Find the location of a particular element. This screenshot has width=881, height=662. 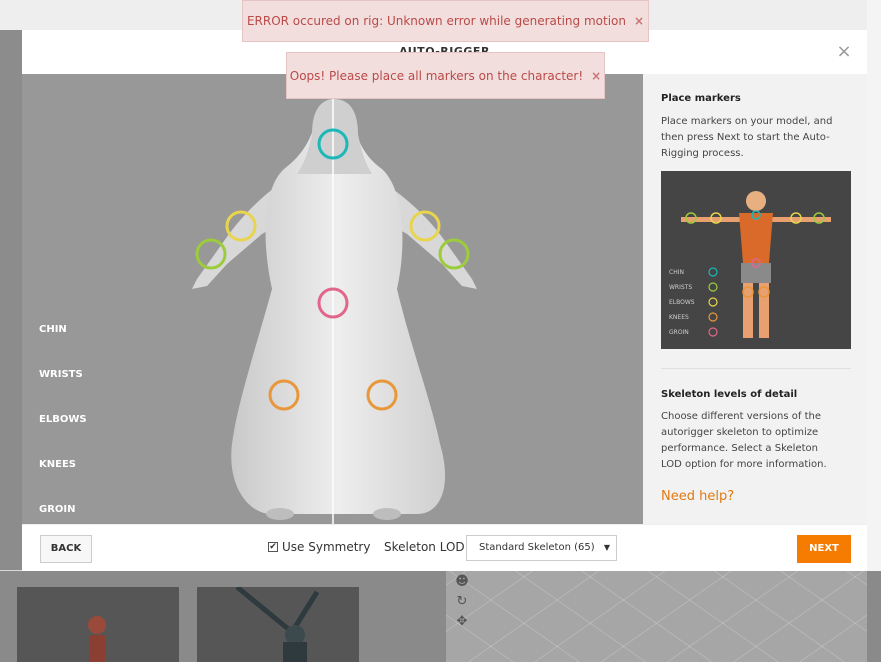

left-foot is located at coordinates (280, 514).